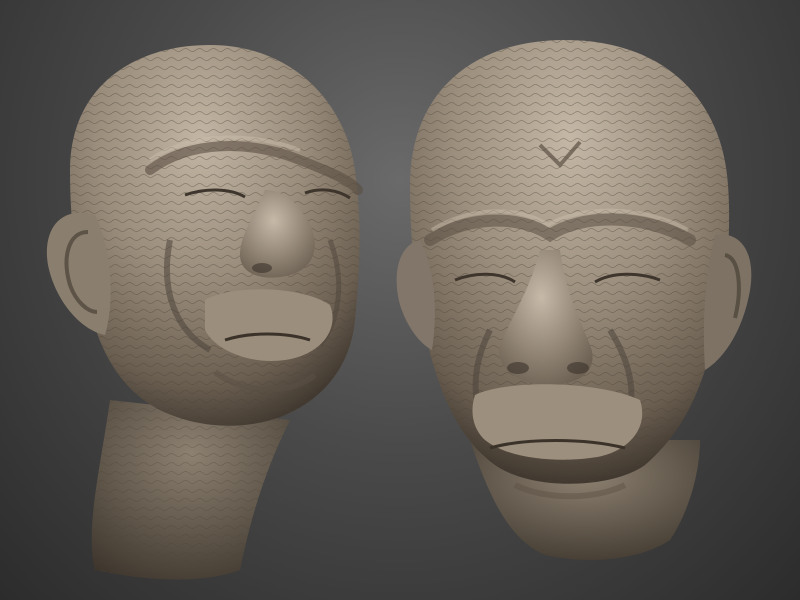  What do you see at coordinates (78, 273) in the screenshot?
I see `left-ear` at bounding box center [78, 273].